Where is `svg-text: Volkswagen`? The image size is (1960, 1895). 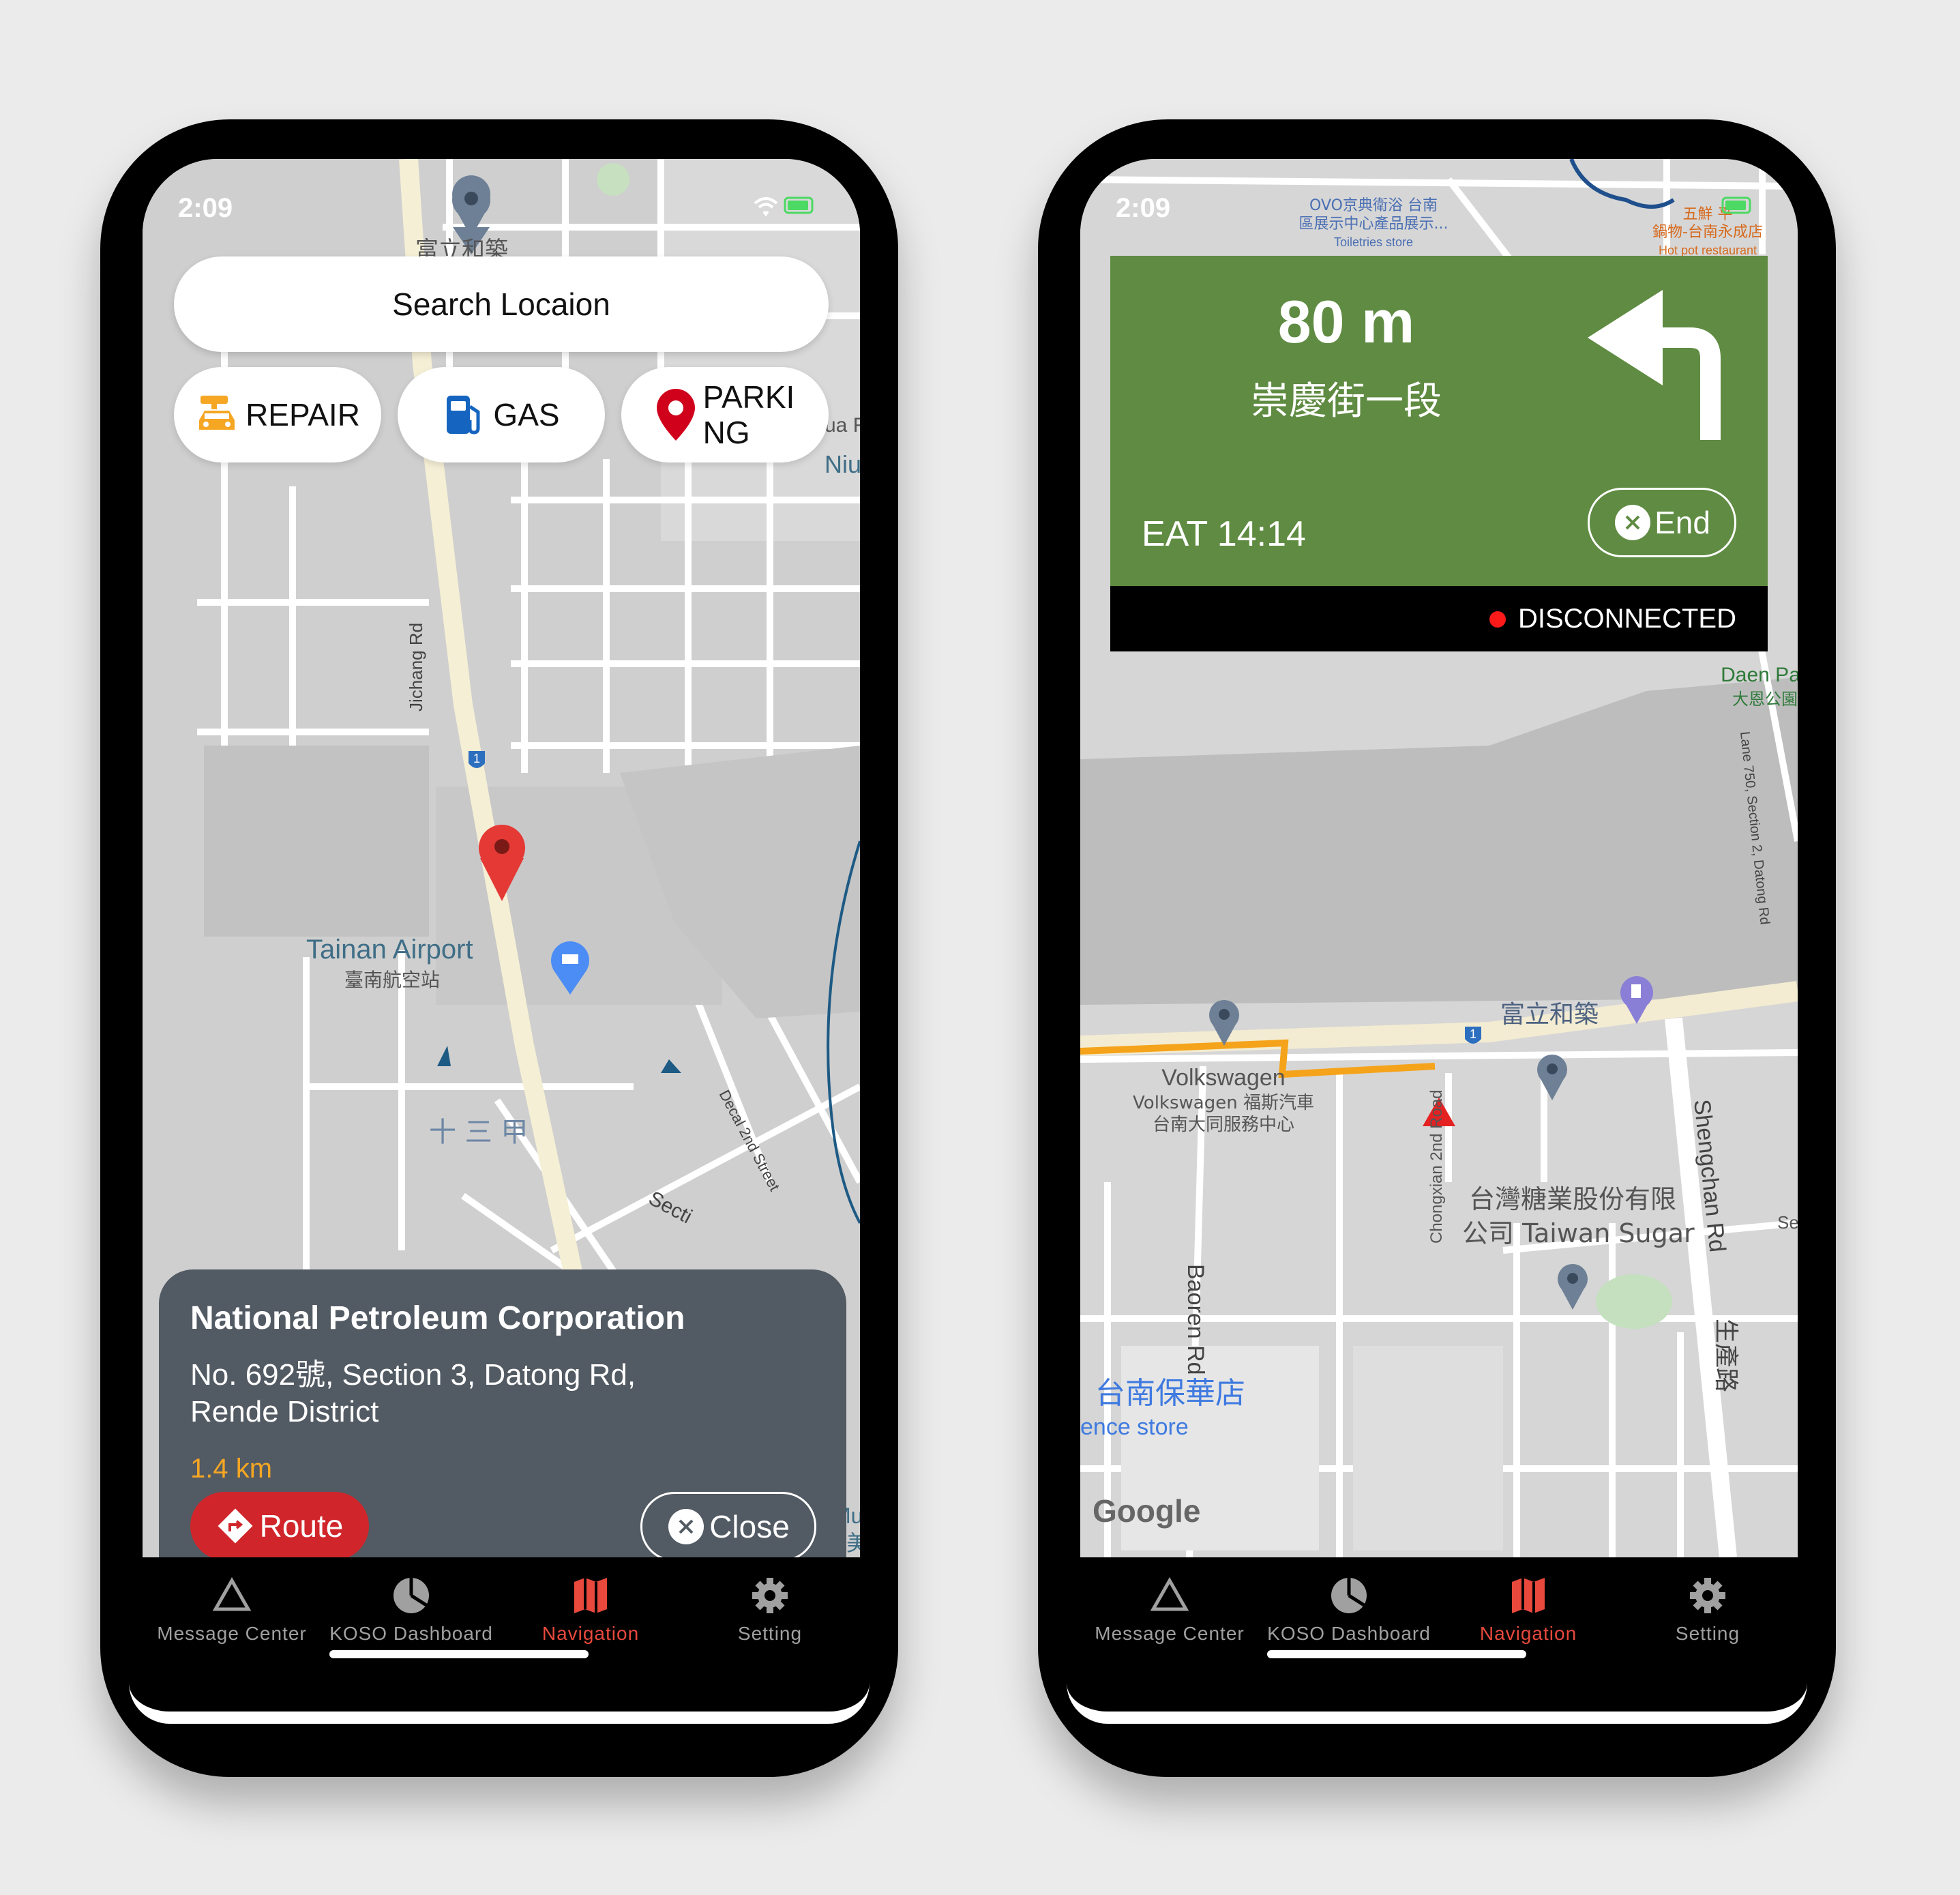
svg-text: Volkswagen is located at coordinates (1223, 1078).